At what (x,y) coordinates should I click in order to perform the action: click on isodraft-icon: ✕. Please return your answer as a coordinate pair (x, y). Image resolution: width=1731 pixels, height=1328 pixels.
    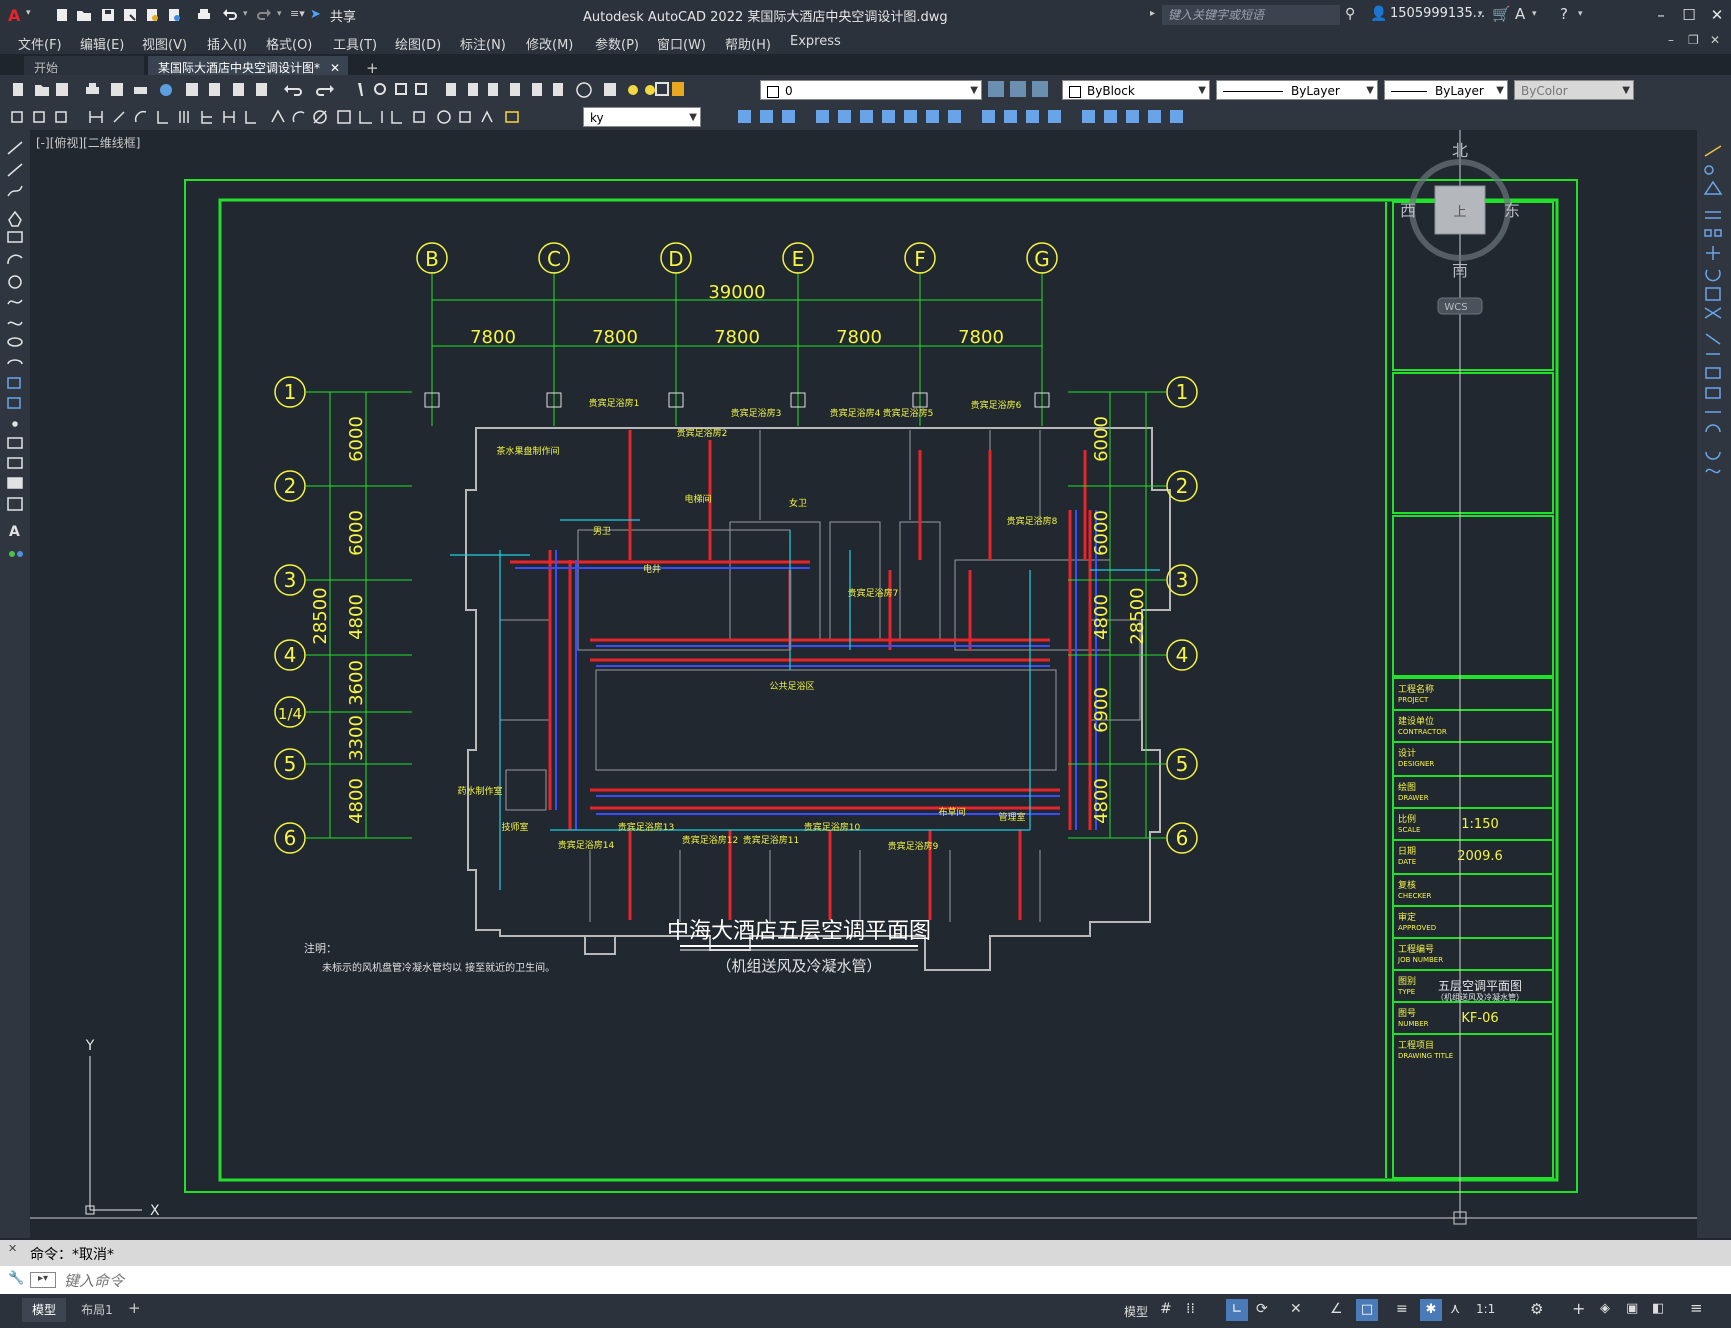
    Looking at the image, I should click on (1296, 1309).